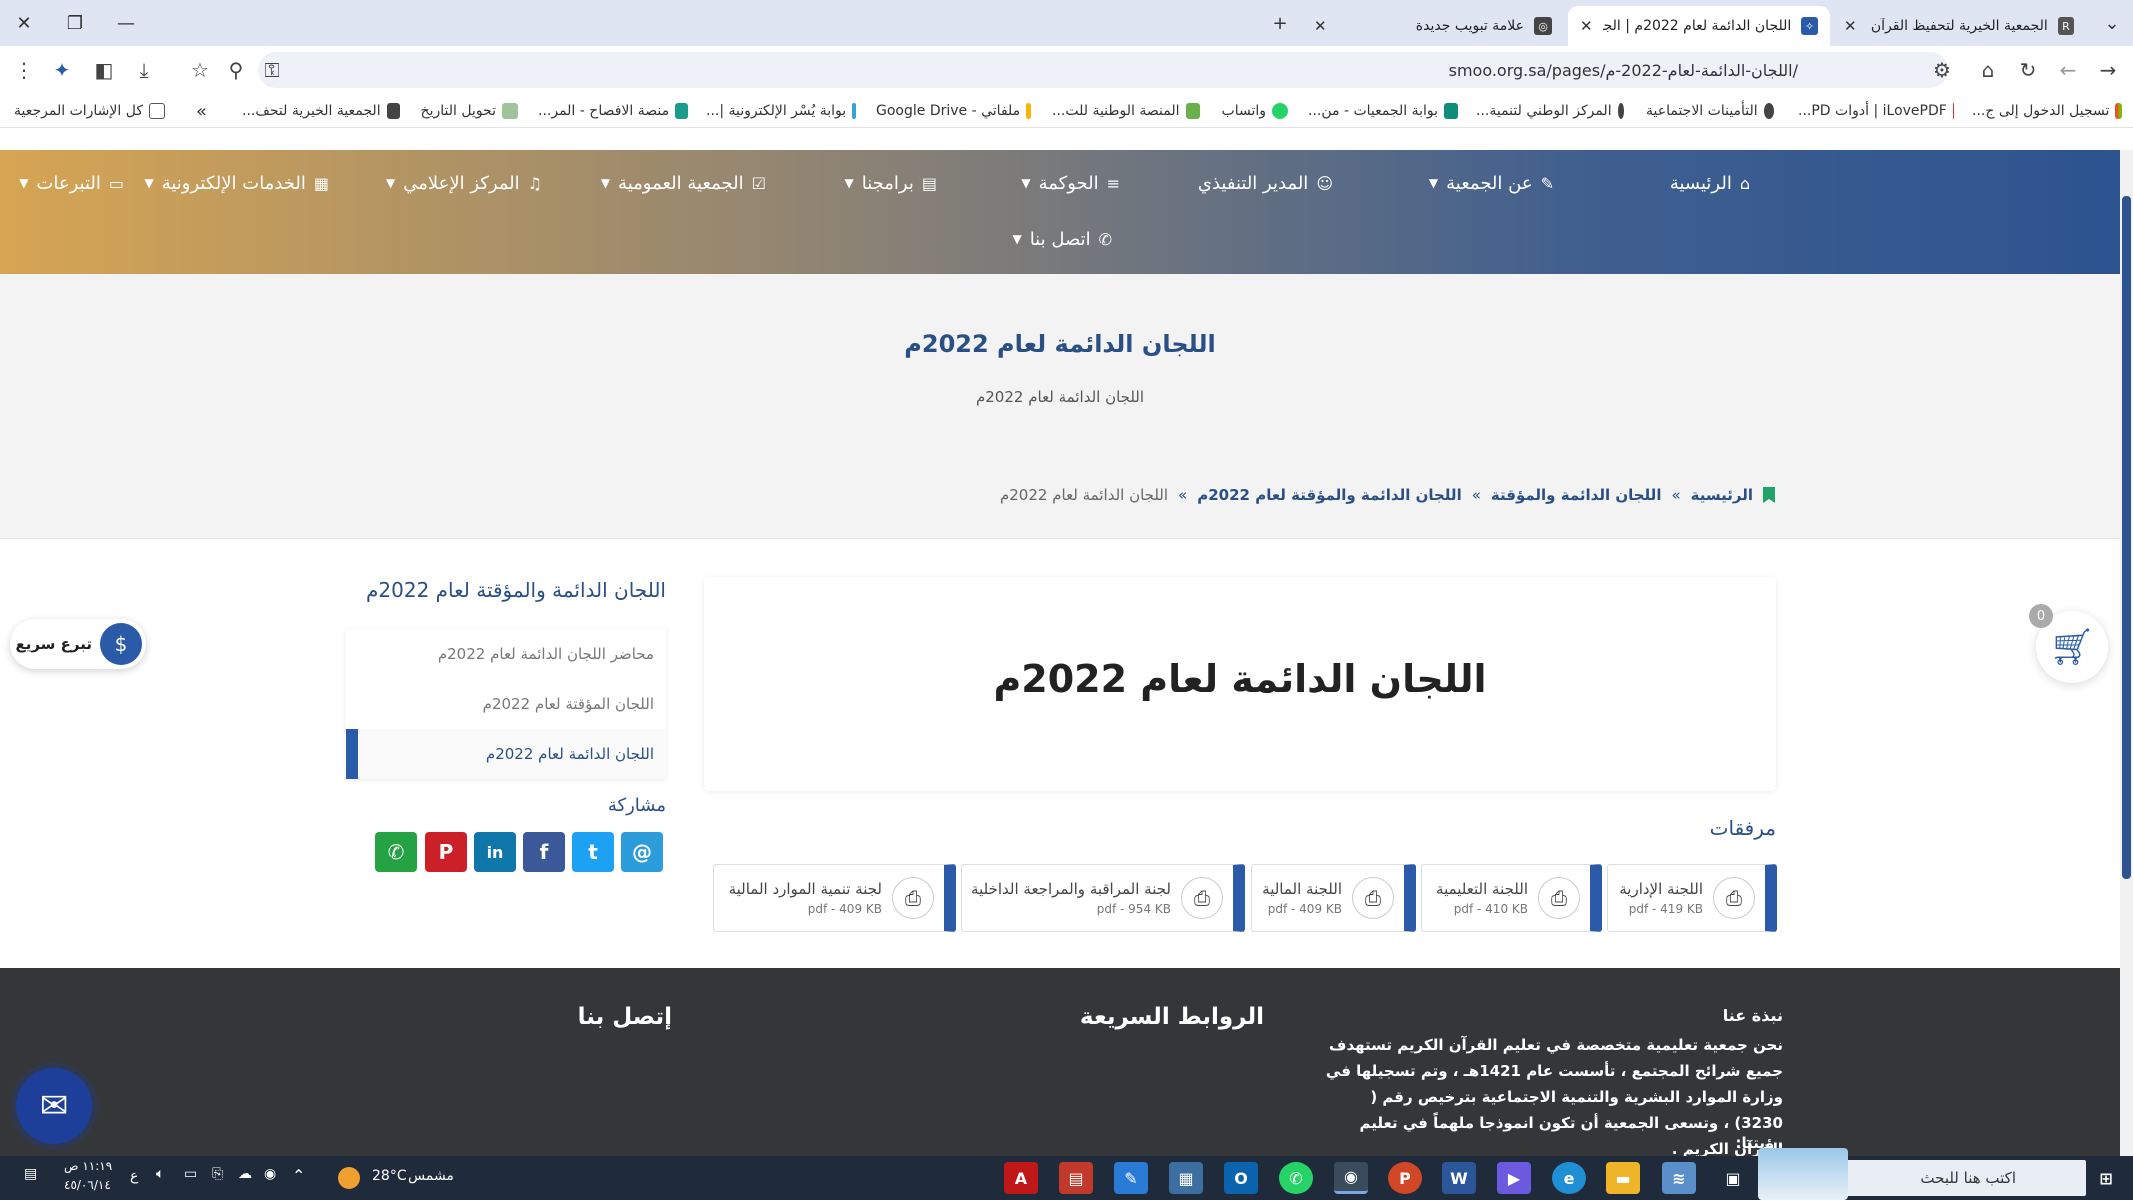 The height and width of the screenshot is (1200, 2133). I want to click on page-scrollbar-thumb, so click(2126, 537).